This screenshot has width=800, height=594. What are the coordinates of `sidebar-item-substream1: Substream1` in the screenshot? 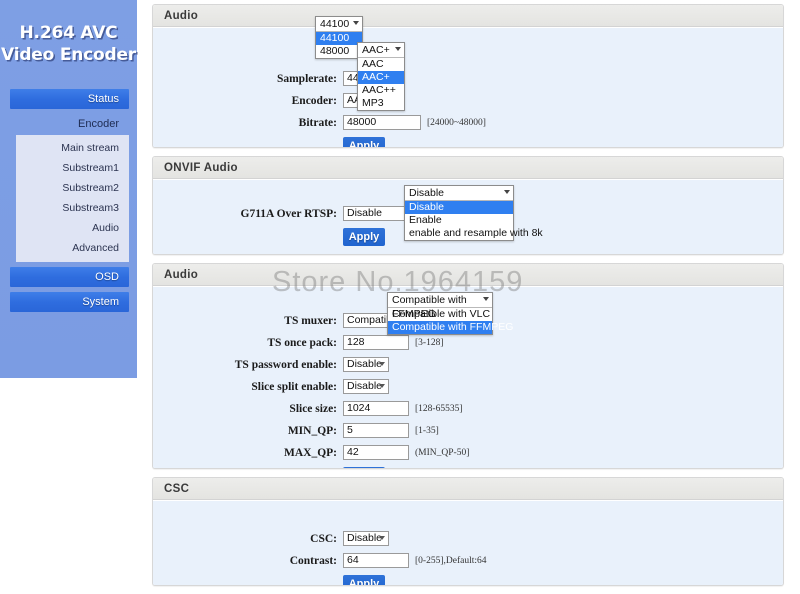 It's located at (72, 168).